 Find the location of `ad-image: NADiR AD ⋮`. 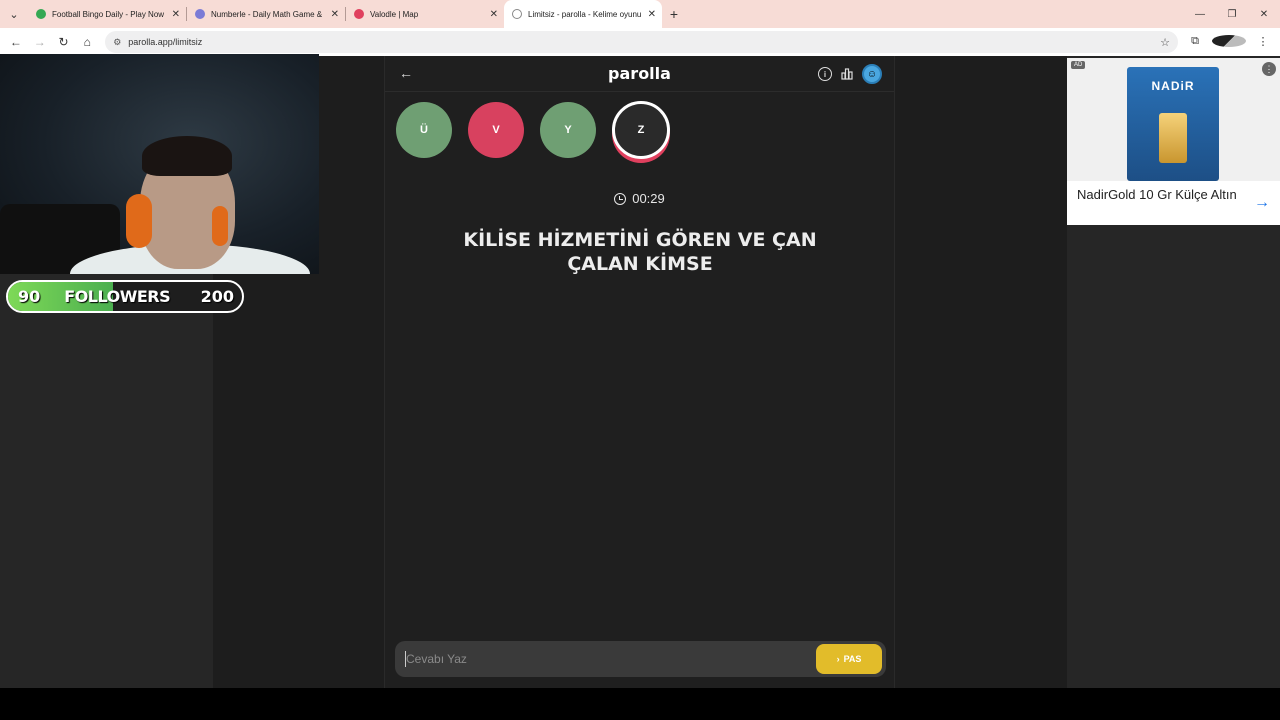

ad-image: NADiR AD ⋮ is located at coordinates (1173, 119).